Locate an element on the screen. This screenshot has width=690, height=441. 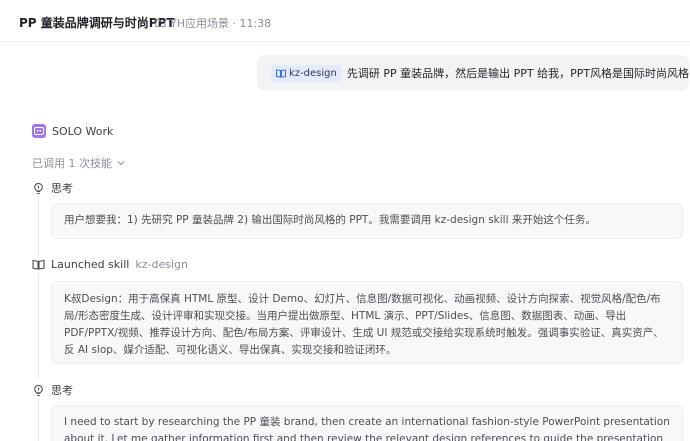
conversation-title: PP 童装品牌调研与时尚PPT is located at coordinates (97, 23).